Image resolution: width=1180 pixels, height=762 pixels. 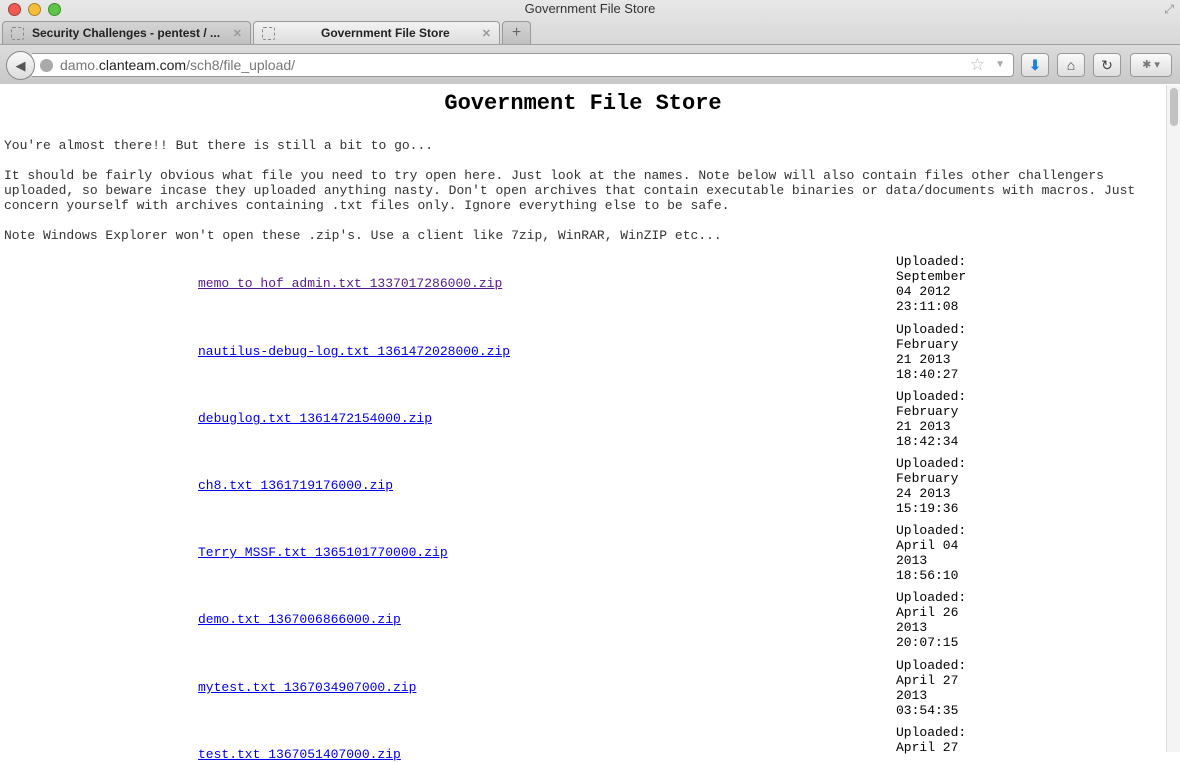 I want to click on upload-date: Uploaded: February 21 2013 18:40:27, so click(x=936, y=352).